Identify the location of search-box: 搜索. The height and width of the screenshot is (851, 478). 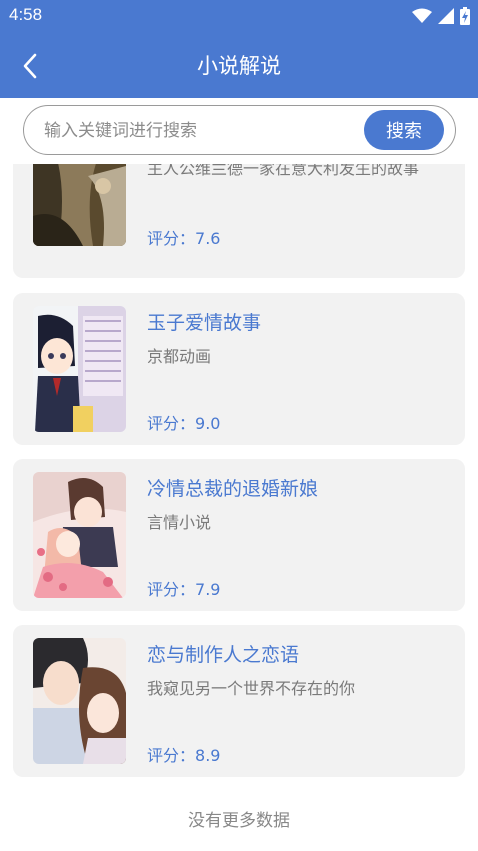
(239, 130).